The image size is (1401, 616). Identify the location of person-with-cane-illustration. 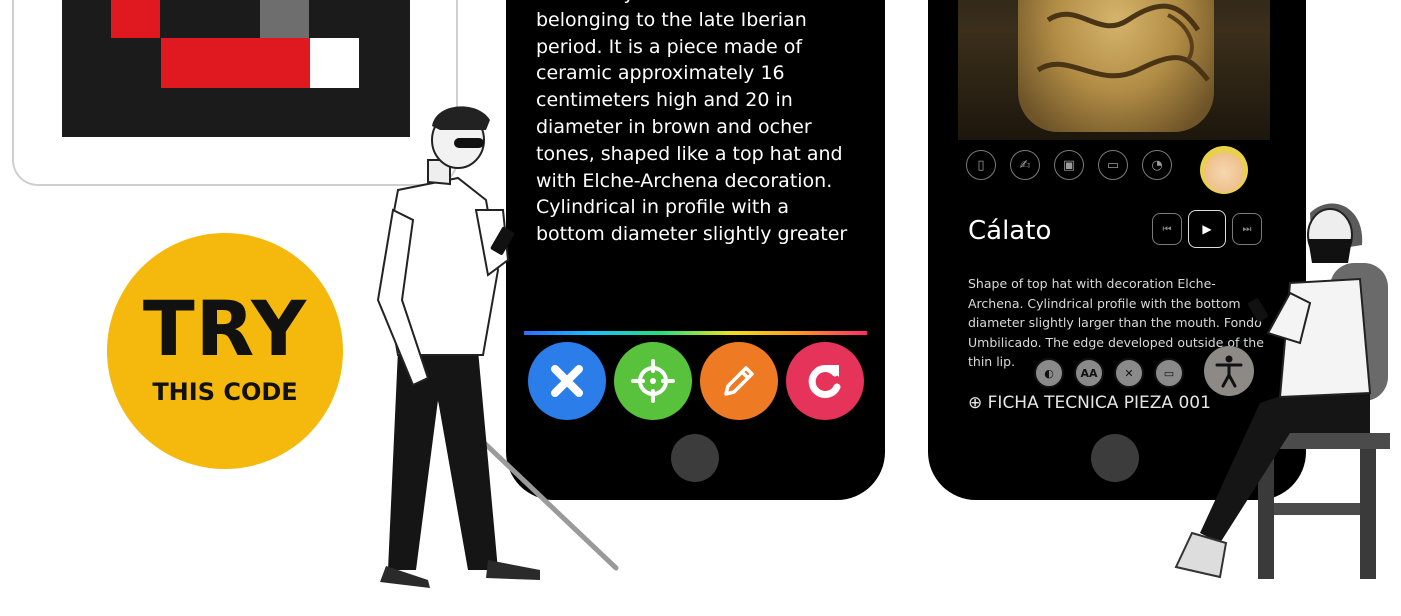
(497, 347).